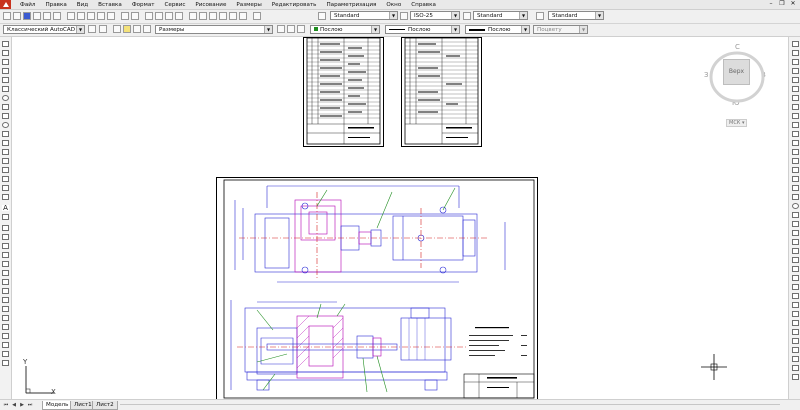 This screenshot has width=800, height=410. Describe the element at coordinates (5, 4) in the screenshot. I see `application-menu-button` at that location.